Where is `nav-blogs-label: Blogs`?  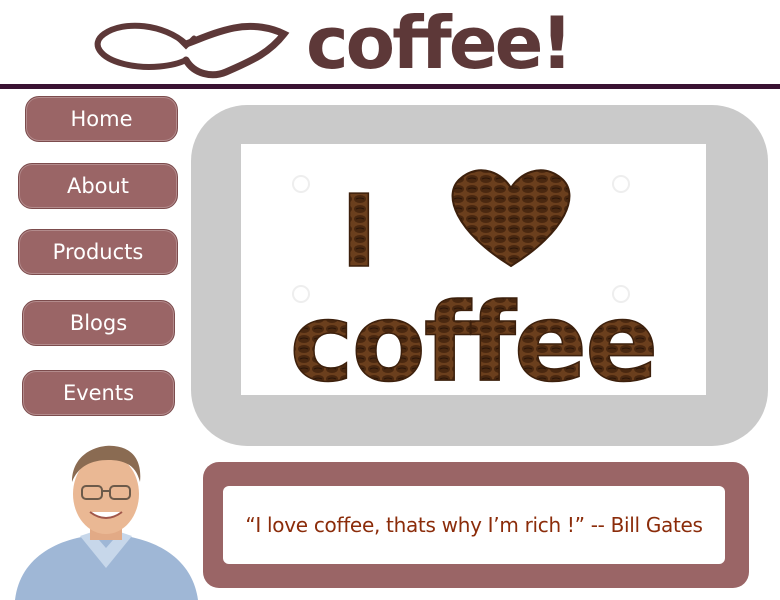
nav-blogs-label: Blogs is located at coordinates (98, 323).